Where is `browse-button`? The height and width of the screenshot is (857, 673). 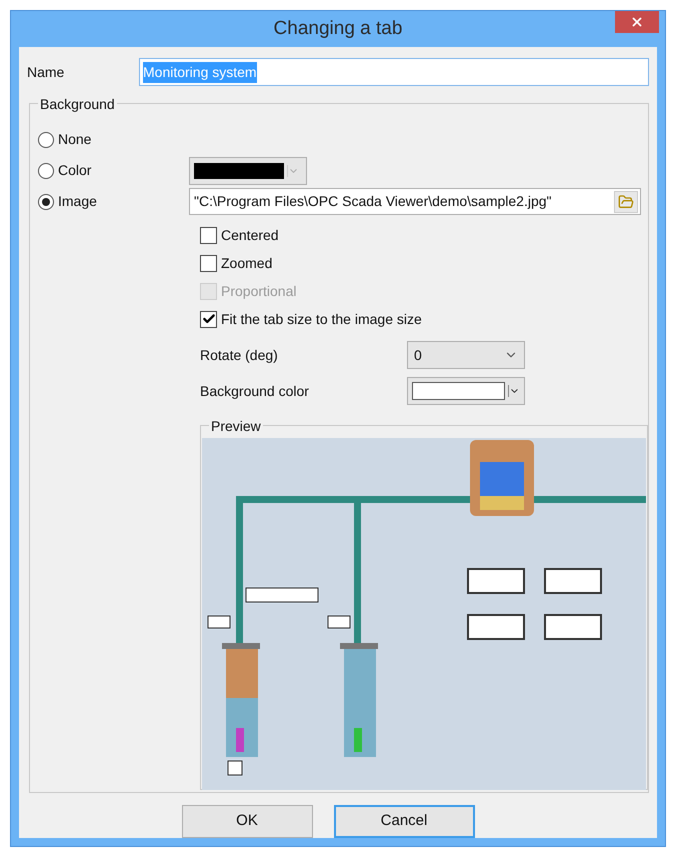 browse-button is located at coordinates (626, 201).